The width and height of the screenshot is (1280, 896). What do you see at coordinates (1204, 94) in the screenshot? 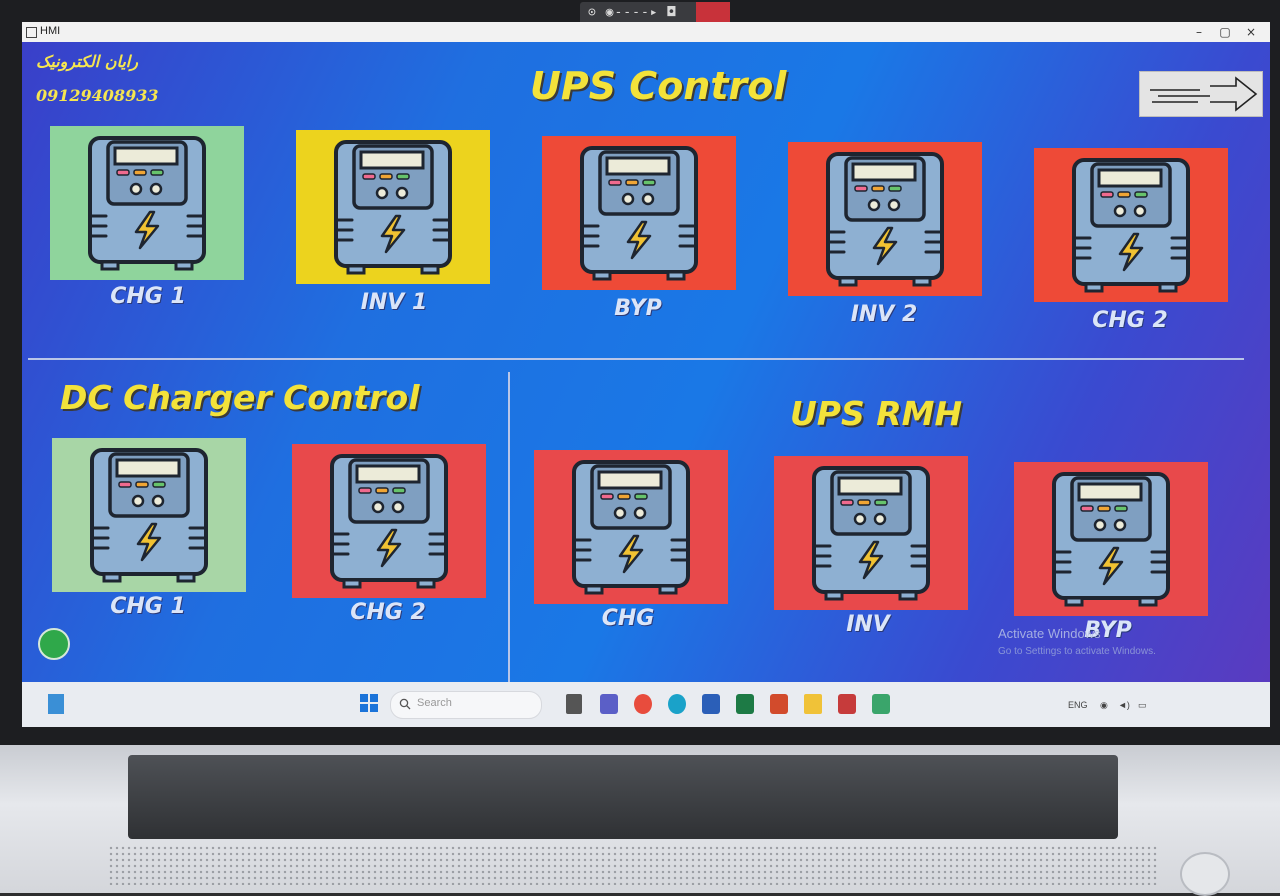
I see `arrow-right-icon` at bounding box center [1204, 94].